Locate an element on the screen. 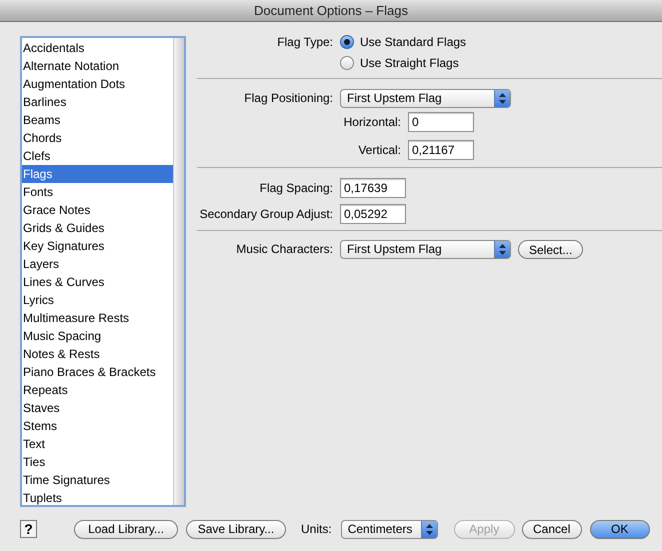  category-item: Barlines is located at coordinates (97, 102).